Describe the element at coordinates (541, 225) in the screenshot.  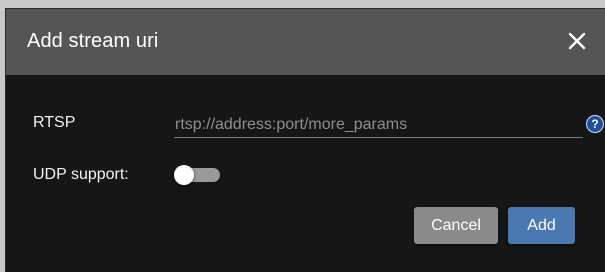
I see `add-button: Add` at that location.